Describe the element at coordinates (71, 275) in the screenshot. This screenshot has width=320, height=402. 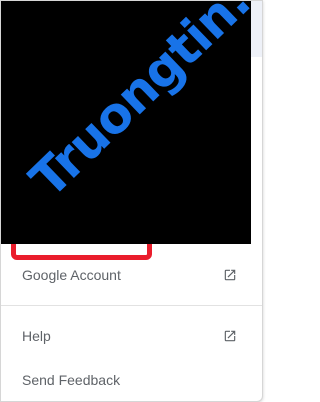
I see `google-account-label: Google Account` at that location.